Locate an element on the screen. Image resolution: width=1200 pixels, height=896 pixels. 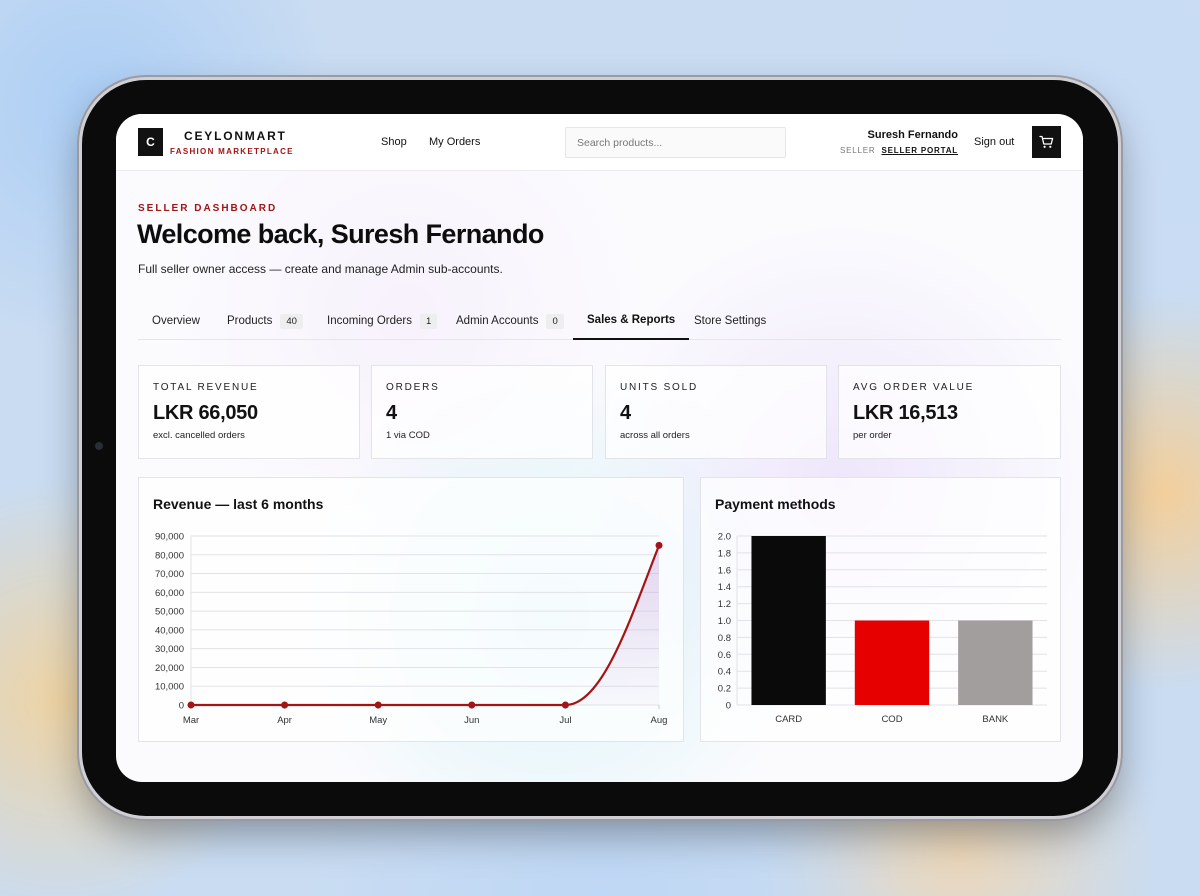
tab-admin-accounts: Admin Accounts 0 is located at coordinates (510, 321).